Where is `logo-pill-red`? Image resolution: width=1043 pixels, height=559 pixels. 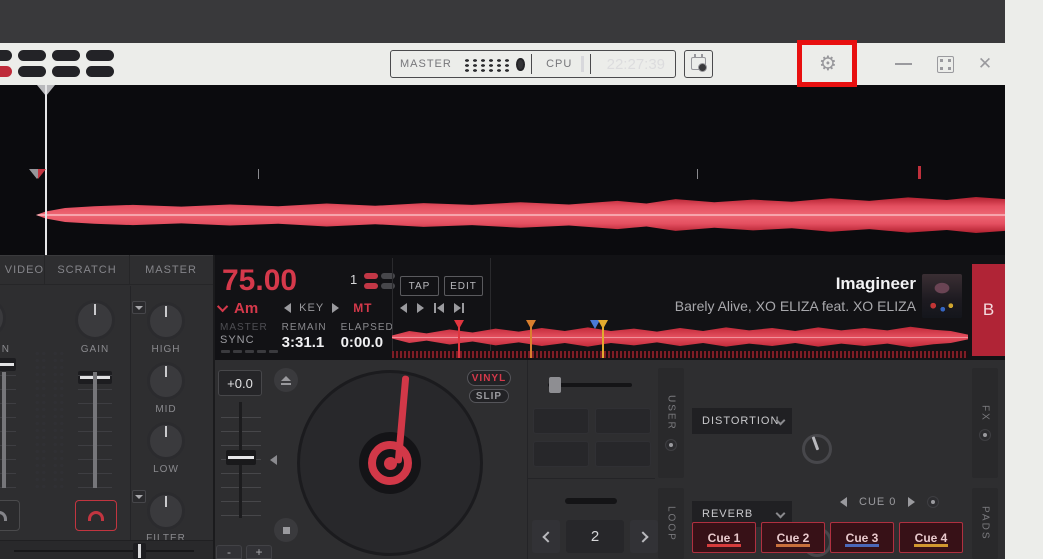
logo-pill-red is located at coordinates (6, 71).